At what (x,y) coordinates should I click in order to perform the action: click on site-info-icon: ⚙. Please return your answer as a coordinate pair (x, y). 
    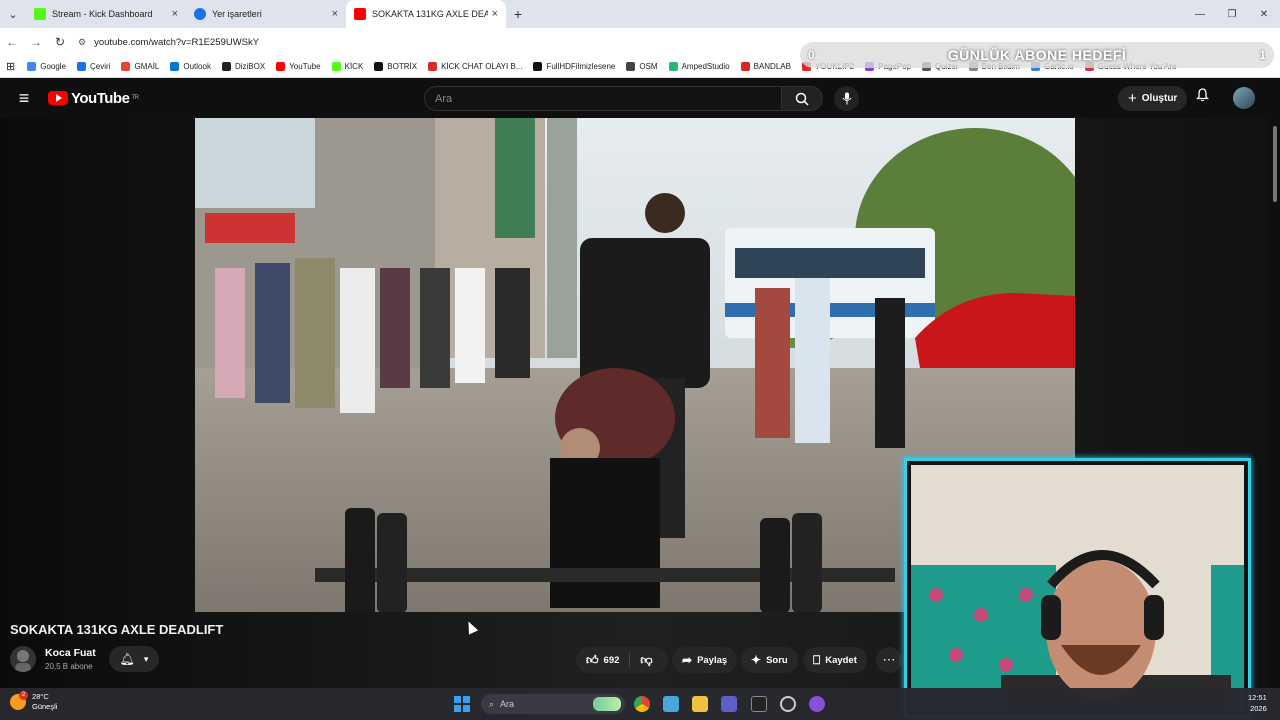
    Looking at the image, I should click on (82, 42).